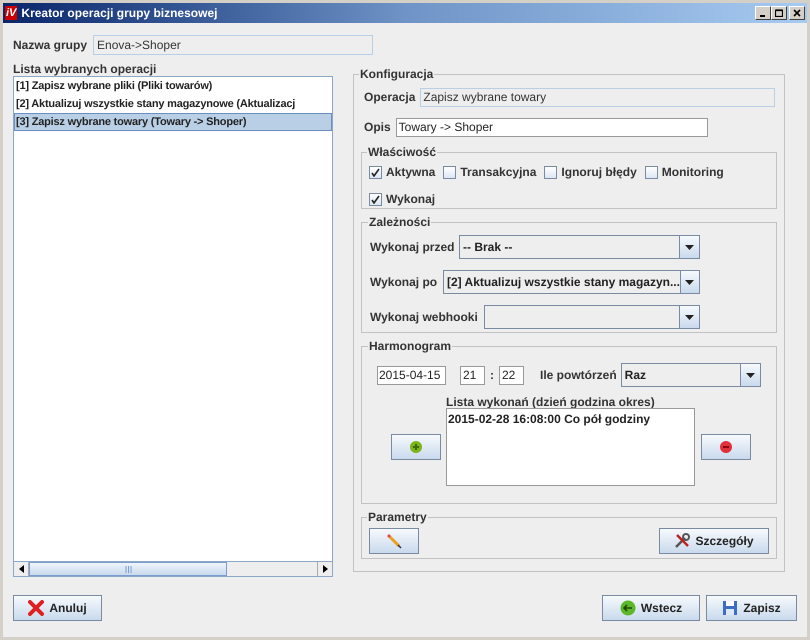  I want to click on horizontal-scrollbar, so click(173, 568).